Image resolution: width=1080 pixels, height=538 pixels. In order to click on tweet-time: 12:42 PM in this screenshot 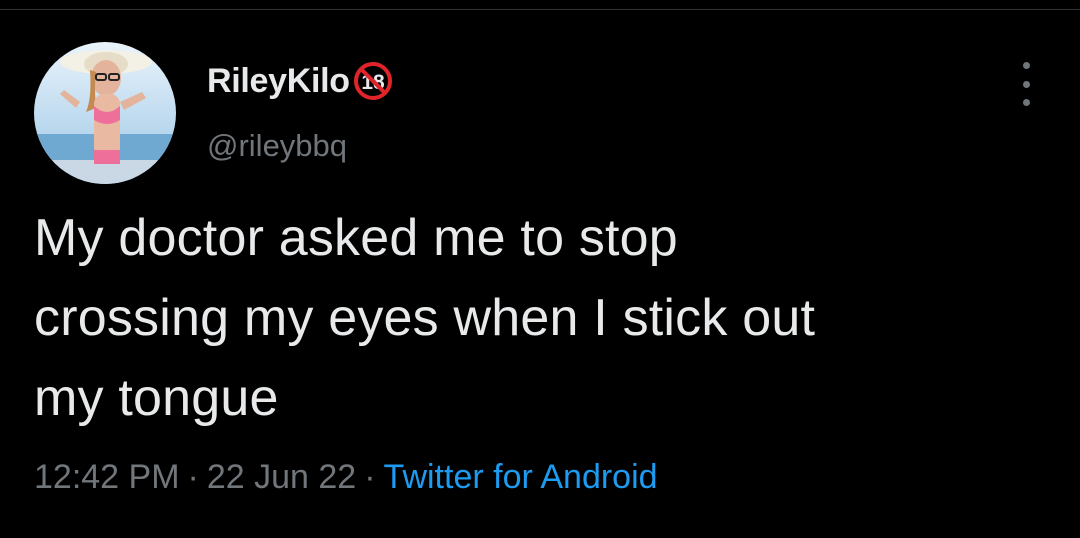, I will do `click(107, 477)`.